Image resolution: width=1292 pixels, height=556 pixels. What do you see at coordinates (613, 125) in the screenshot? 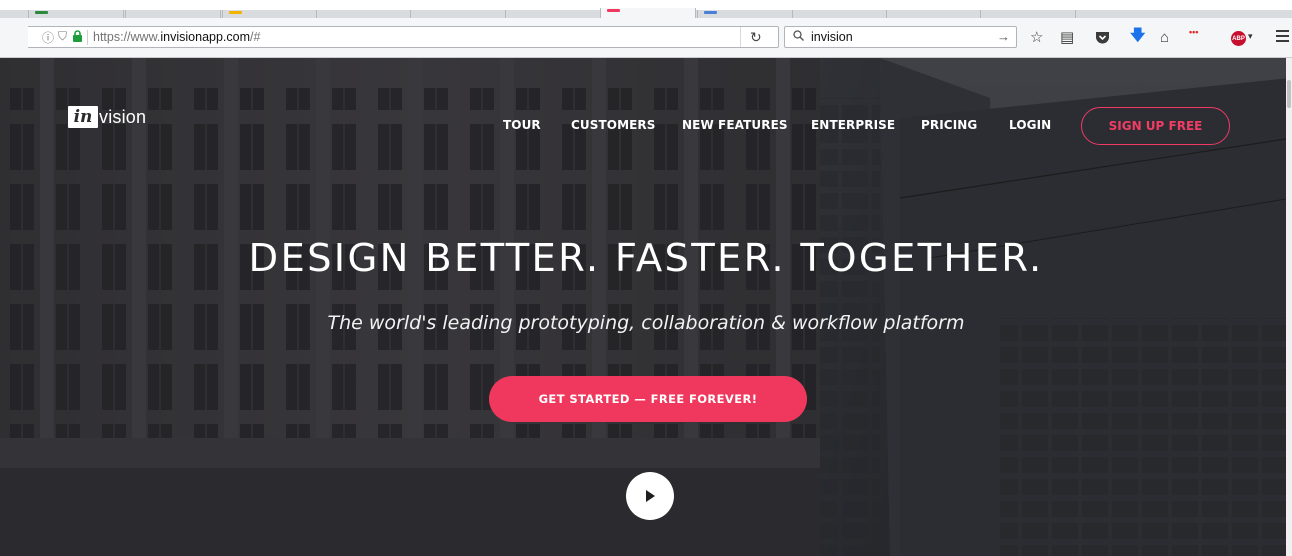
I see `nav-customers: CUSTOMERS` at bounding box center [613, 125].